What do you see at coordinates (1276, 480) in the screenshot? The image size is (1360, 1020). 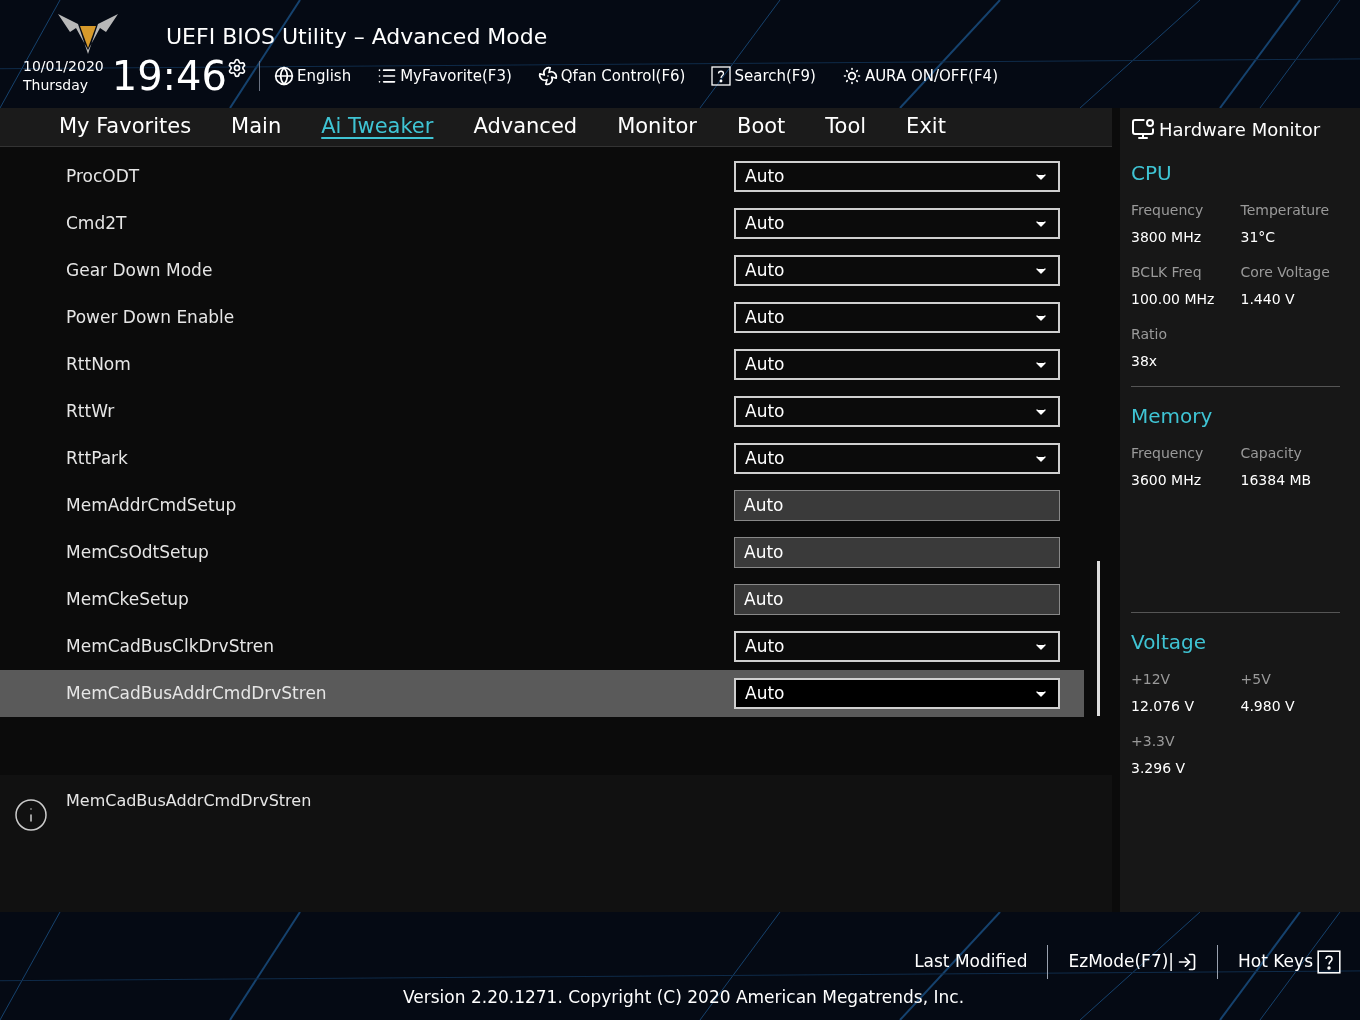 I see `monitor-value: 16384 MB` at bounding box center [1276, 480].